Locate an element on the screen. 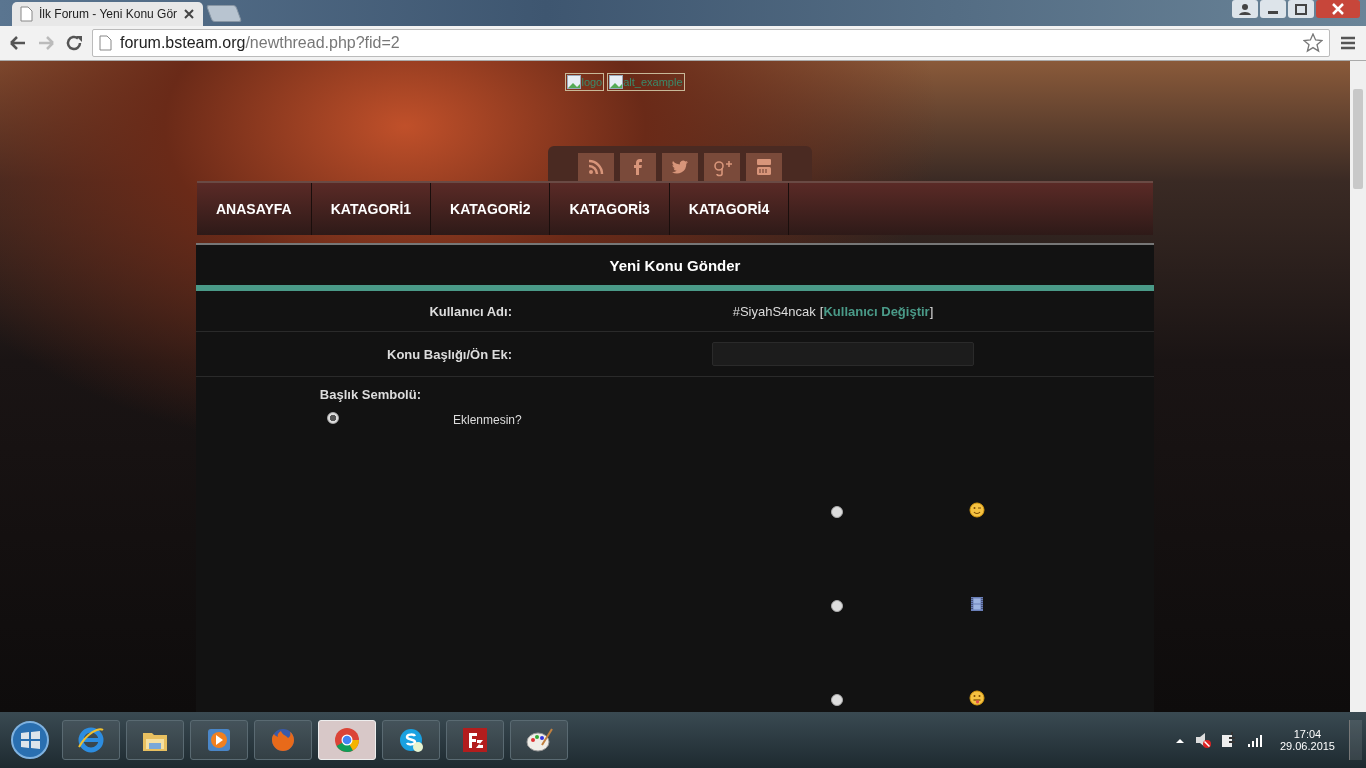 The image size is (1366, 768). form-title: Yeni Konu Gönder is located at coordinates (675, 265).